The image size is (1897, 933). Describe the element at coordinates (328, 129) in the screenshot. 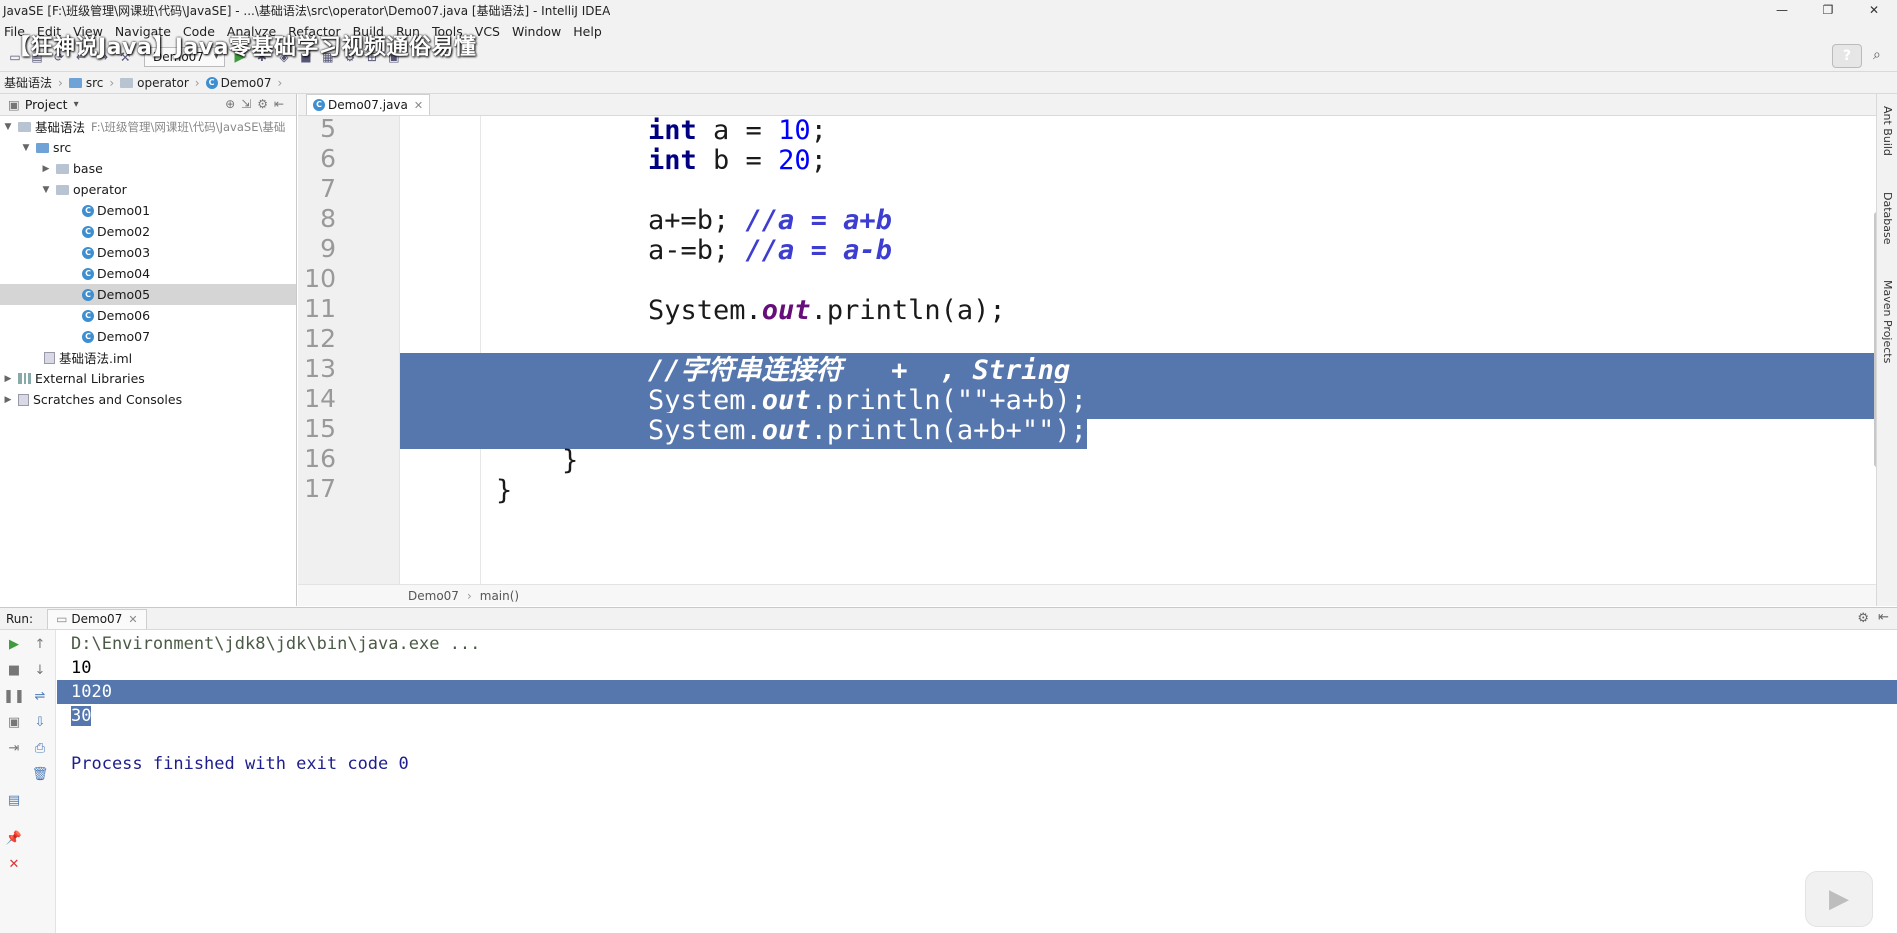

I see `line-number: 5` at that location.